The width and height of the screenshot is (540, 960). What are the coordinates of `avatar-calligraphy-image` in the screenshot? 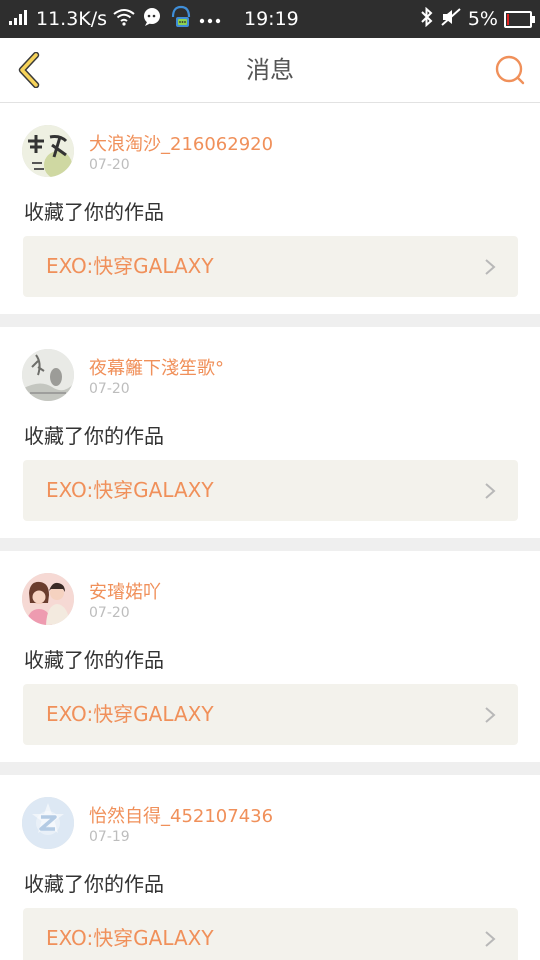 It's located at (48, 151).